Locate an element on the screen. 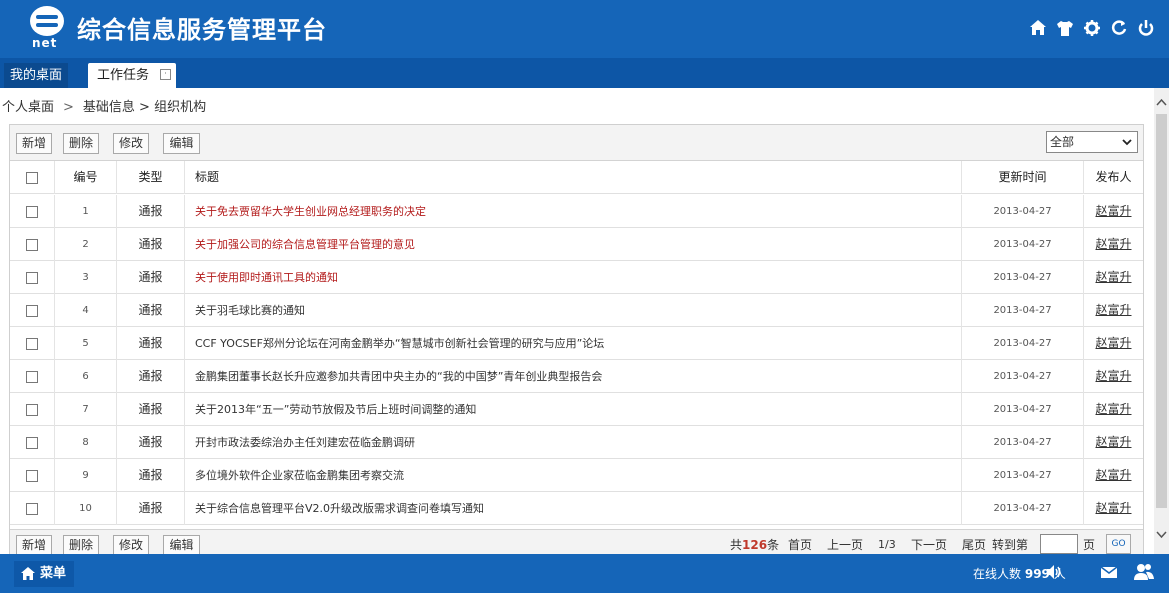 This screenshot has height=593, width=1169. row-title-link: 关于加强公司的综合信息管理平台管理的意见 is located at coordinates (305, 244).